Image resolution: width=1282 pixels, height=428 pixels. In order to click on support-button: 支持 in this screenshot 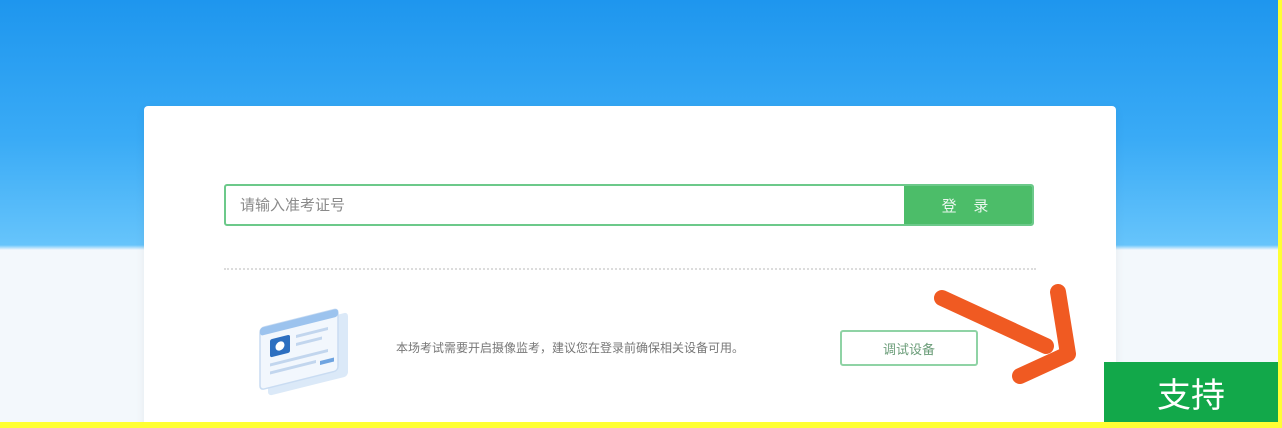, I will do `click(1191, 392)`.